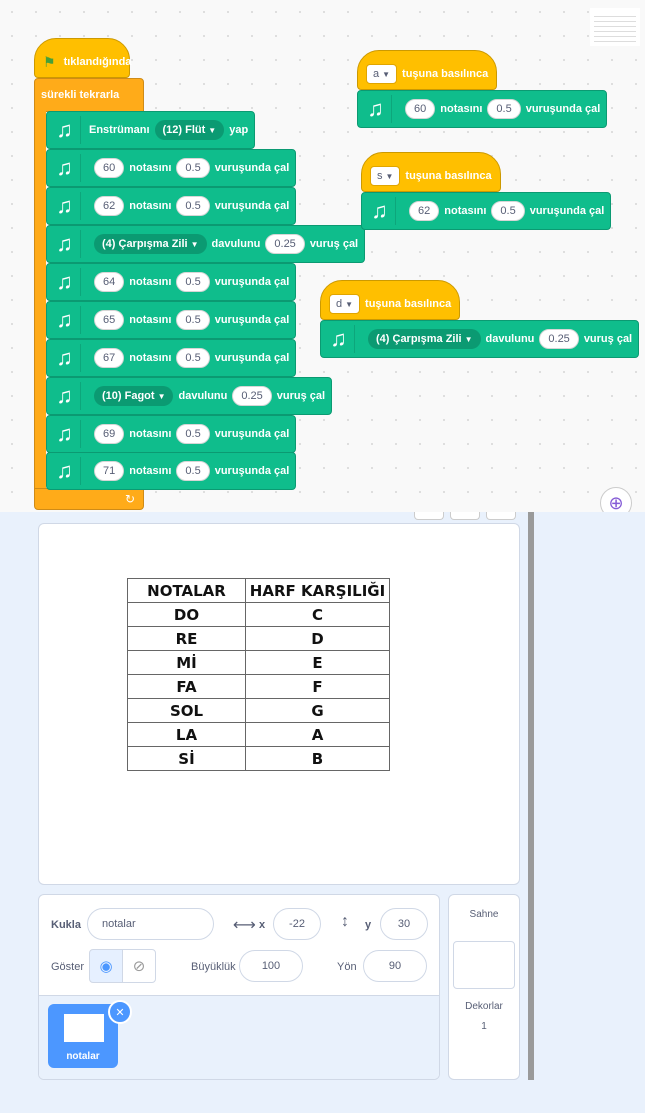  What do you see at coordinates (317, 638) in the screenshot?
I see `letter-cell: D` at bounding box center [317, 638].